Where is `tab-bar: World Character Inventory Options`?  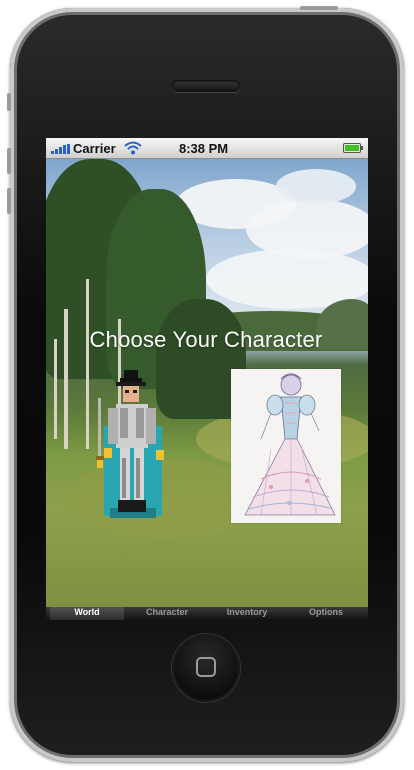 tab-bar: World Character Inventory Options is located at coordinates (207, 613).